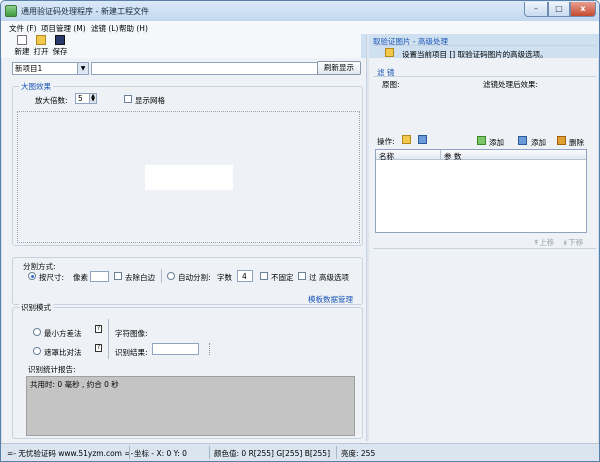 This screenshot has height=462, width=600. What do you see at coordinates (85, 11) in the screenshot?
I see `window-title: 通用验证码处理程序 - 新建工程文件` at bounding box center [85, 11].